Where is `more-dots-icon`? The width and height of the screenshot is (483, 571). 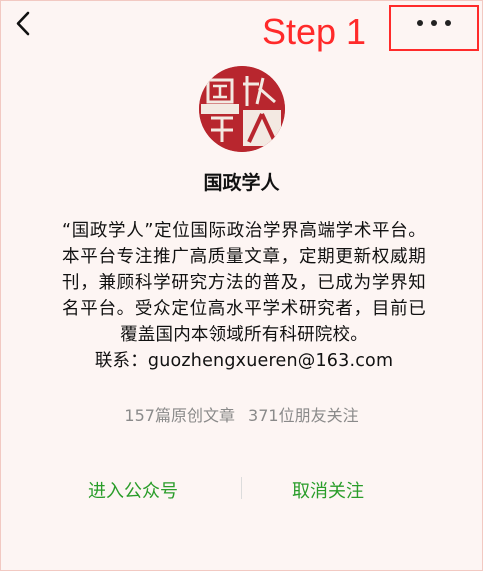 more-dots-icon is located at coordinates (434, 23).